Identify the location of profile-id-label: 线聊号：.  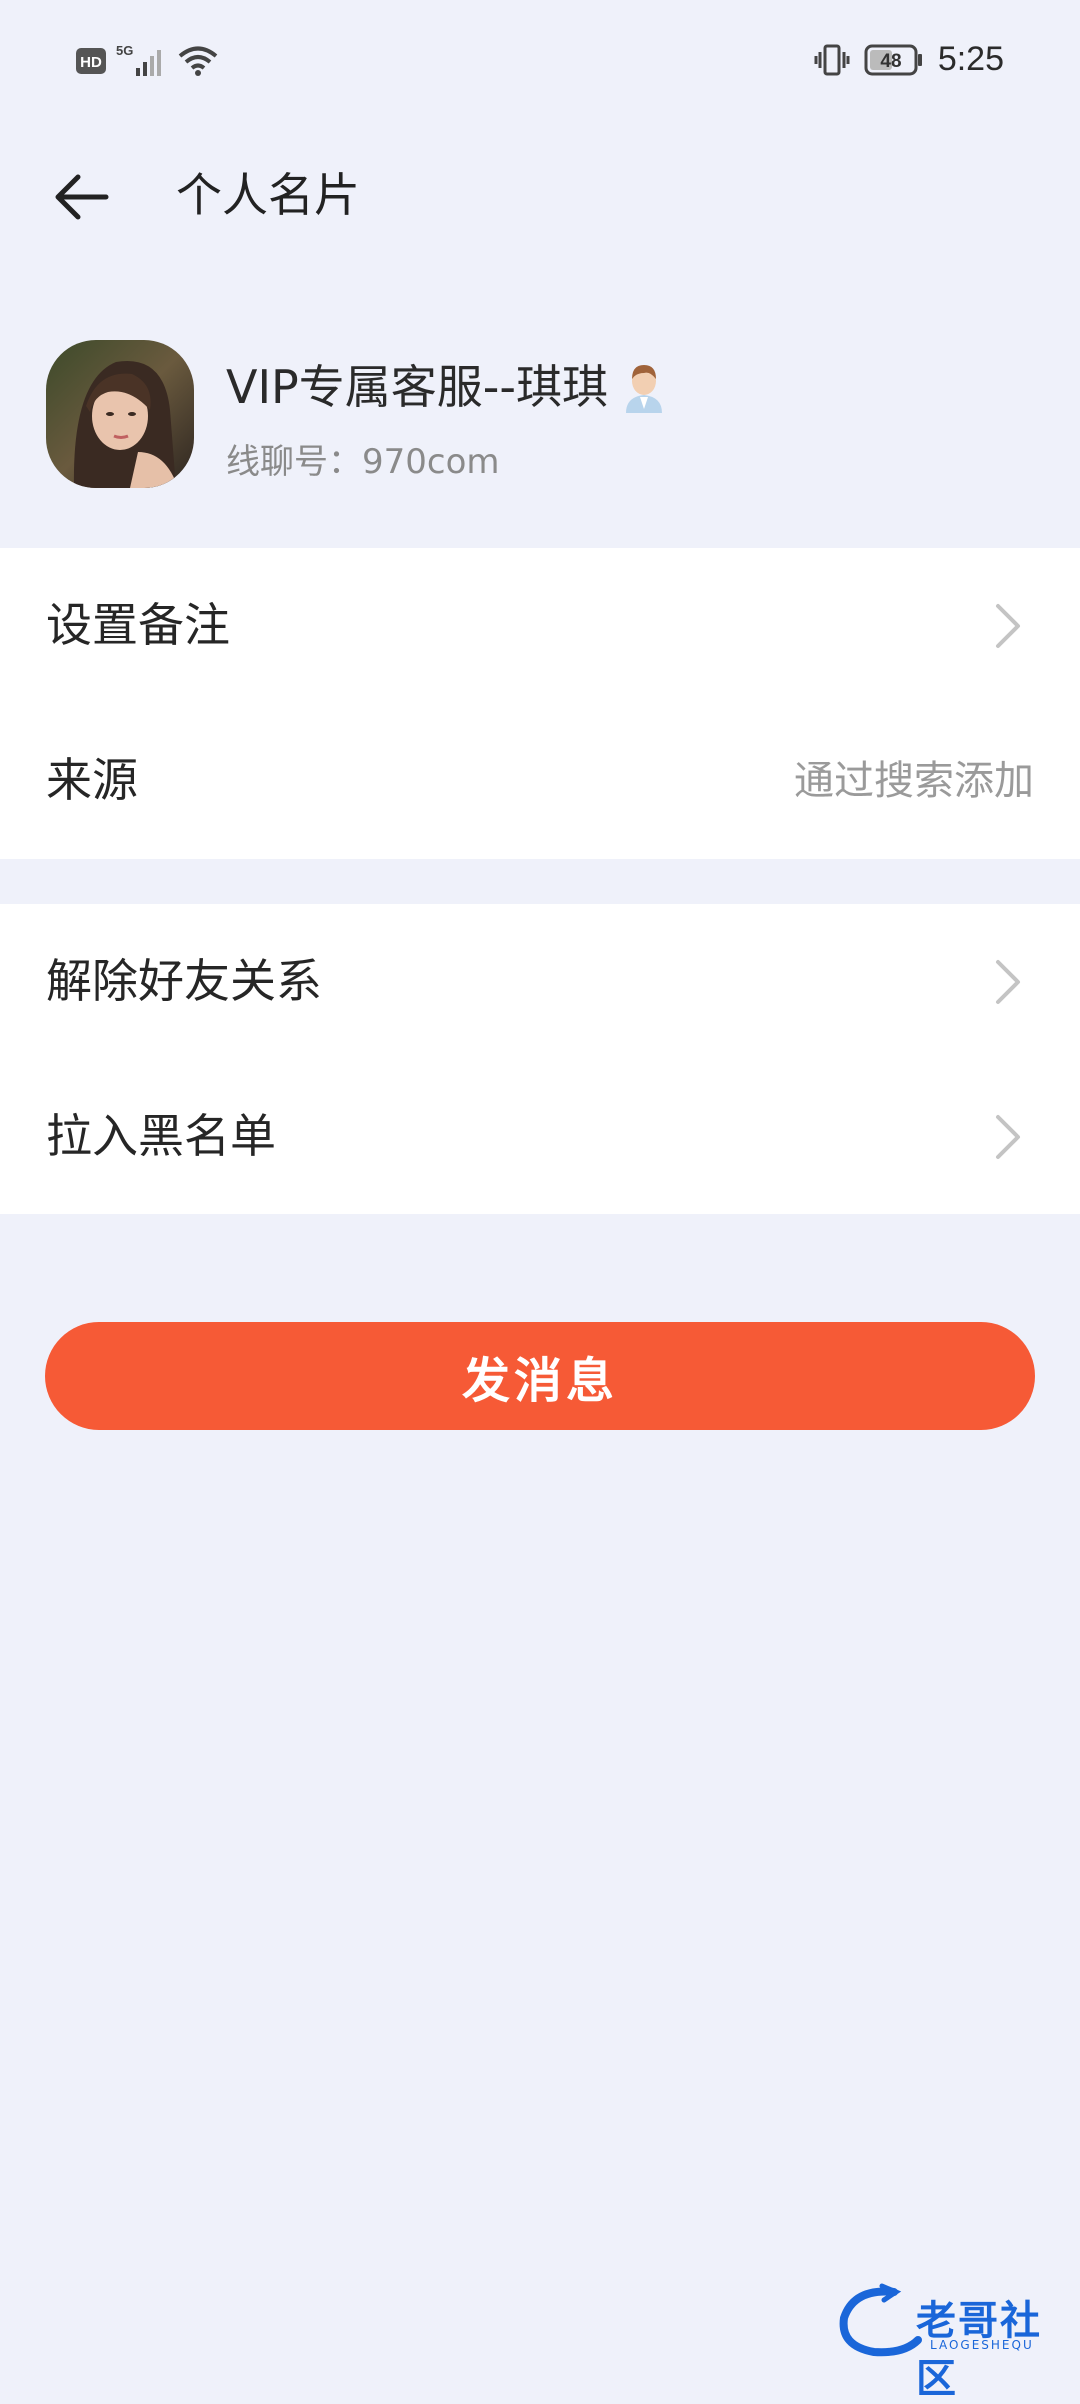
(294, 462).